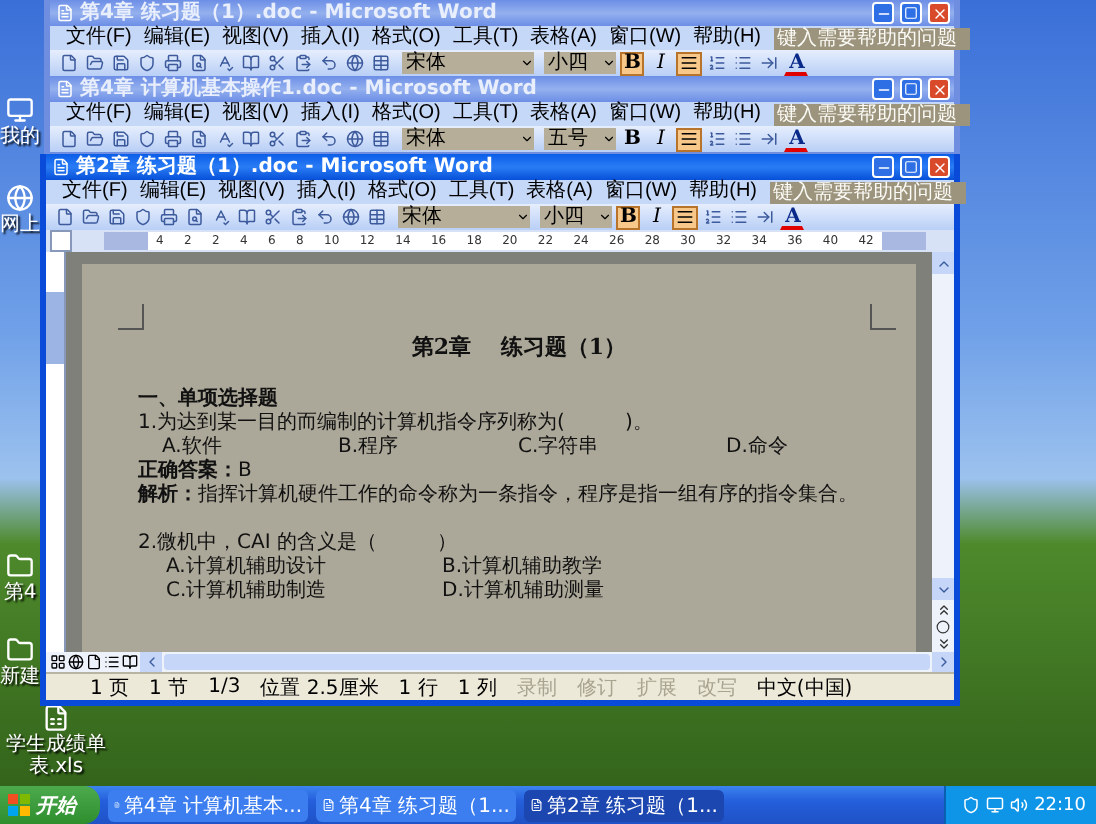 The image size is (1096, 824). I want to click on menu-item: 格式(O), so click(402, 192).